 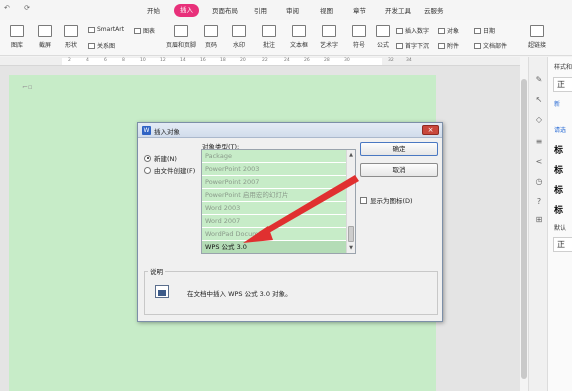 I want to click on ruler-tick: 14, so click(x=183, y=60).